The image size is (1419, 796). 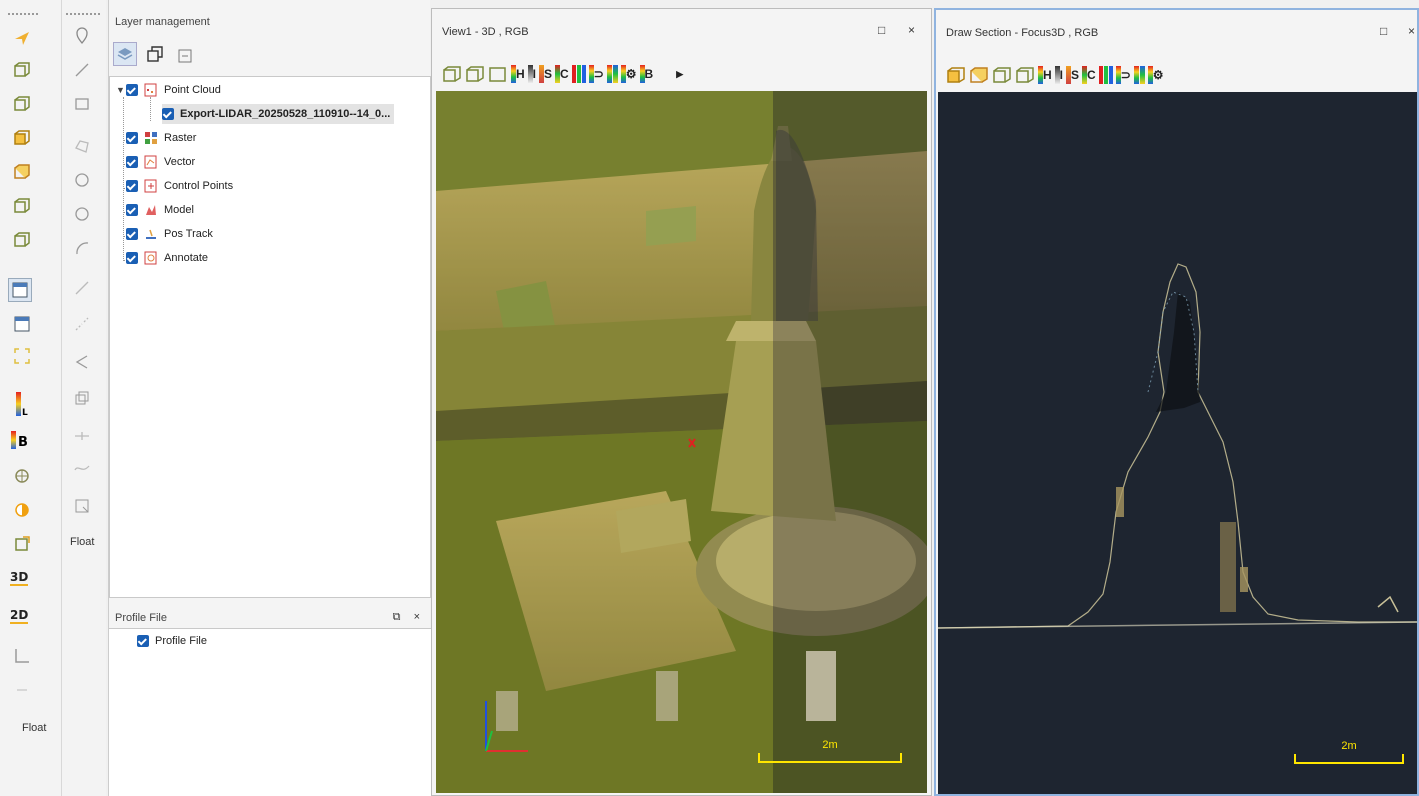 I want to click on draw-ellipse-icon, so click(x=82, y=214).